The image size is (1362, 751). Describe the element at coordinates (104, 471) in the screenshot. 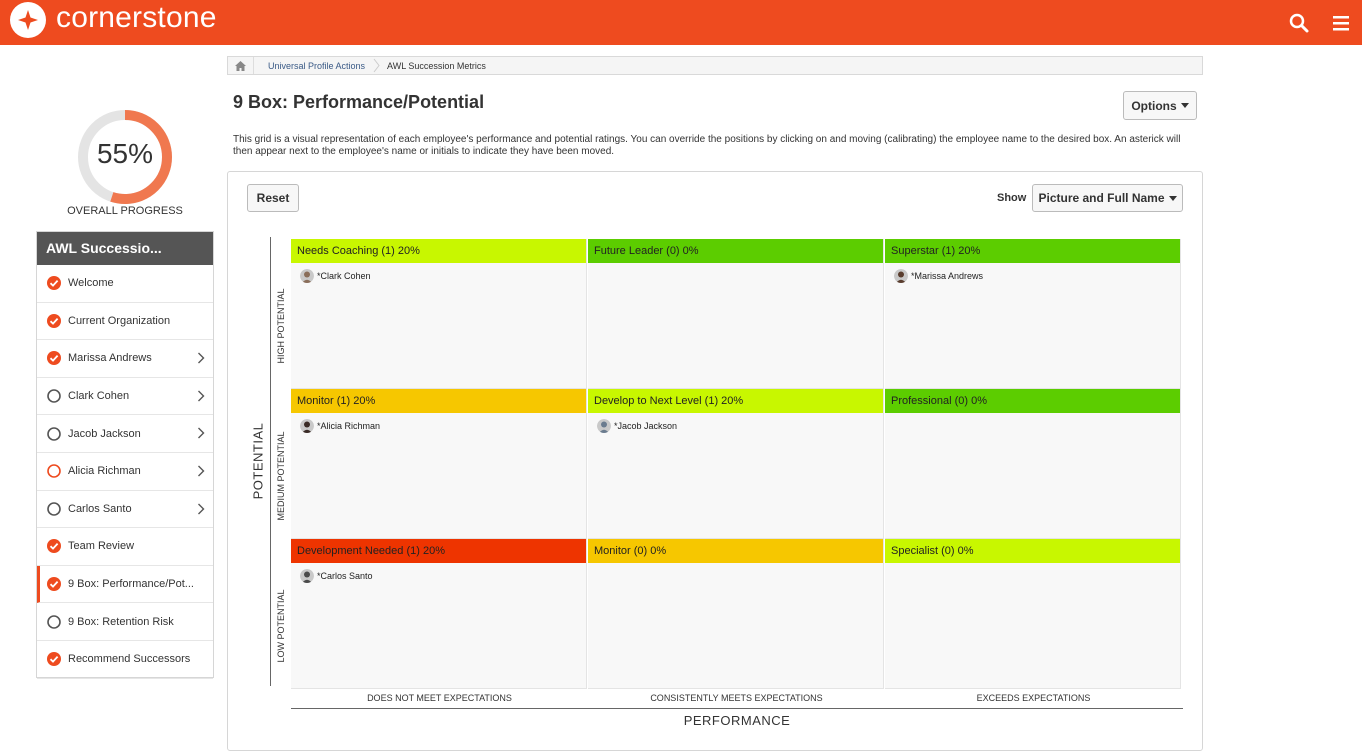

I see `sidebar-item-label: Alicia Richman` at that location.